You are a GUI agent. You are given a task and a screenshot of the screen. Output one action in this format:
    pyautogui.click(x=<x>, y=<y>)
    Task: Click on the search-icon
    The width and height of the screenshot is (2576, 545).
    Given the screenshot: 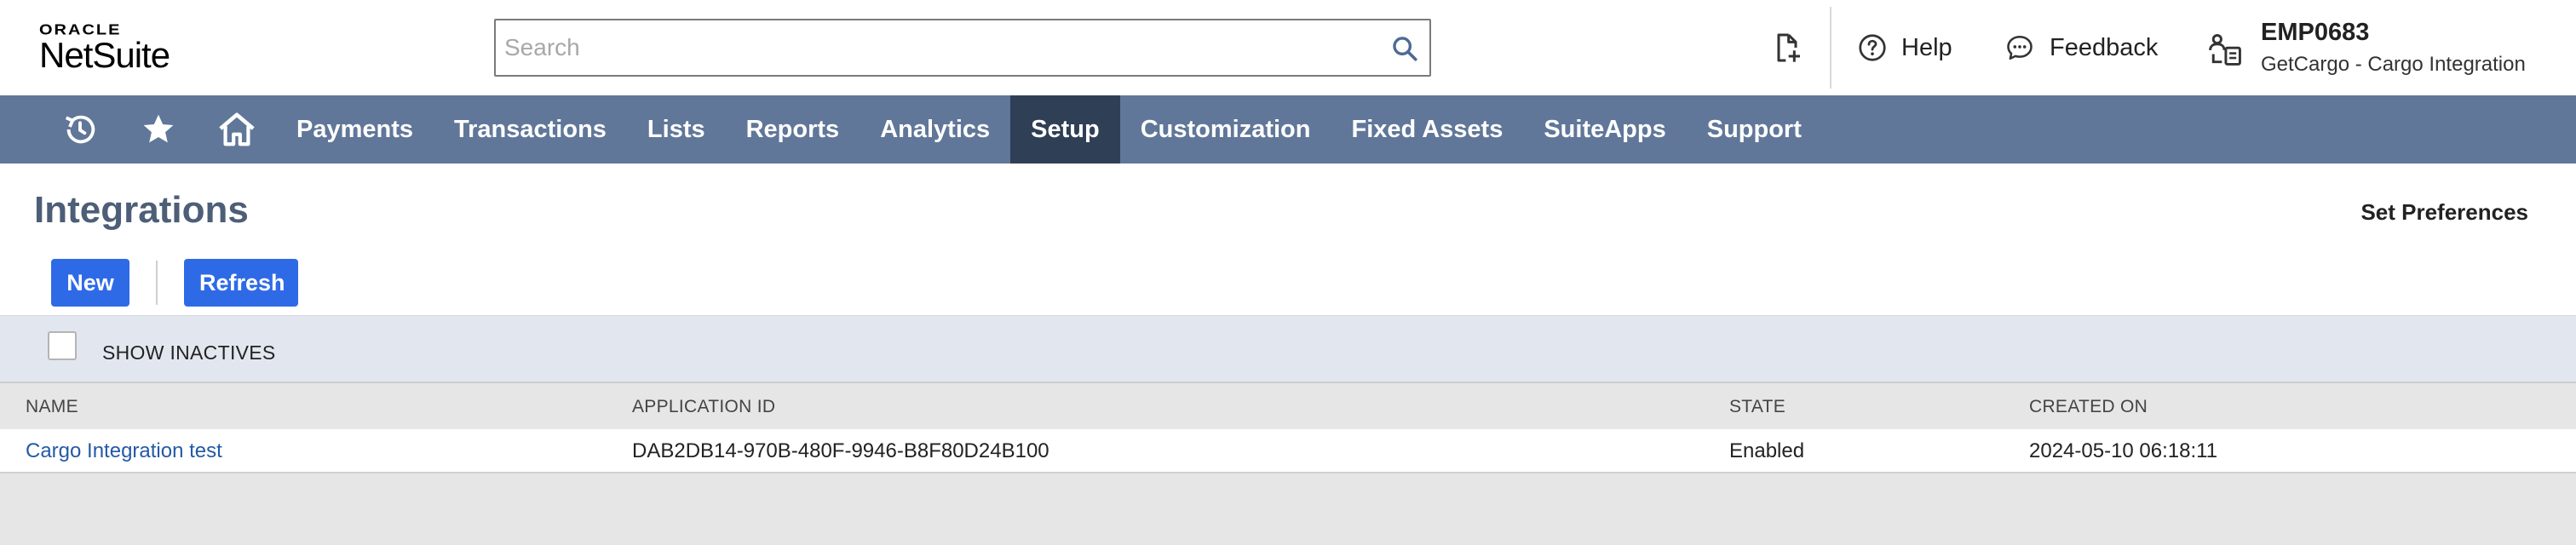 What is the action you would take?
    pyautogui.click(x=1404, y=48)
    